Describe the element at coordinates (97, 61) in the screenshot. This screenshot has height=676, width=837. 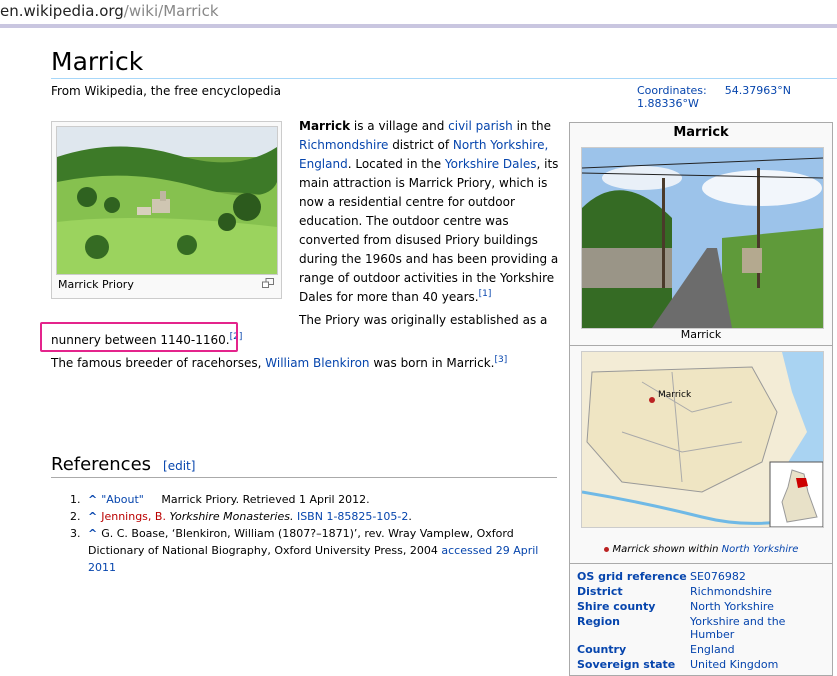
I see `page-title: Marrick` at that location.